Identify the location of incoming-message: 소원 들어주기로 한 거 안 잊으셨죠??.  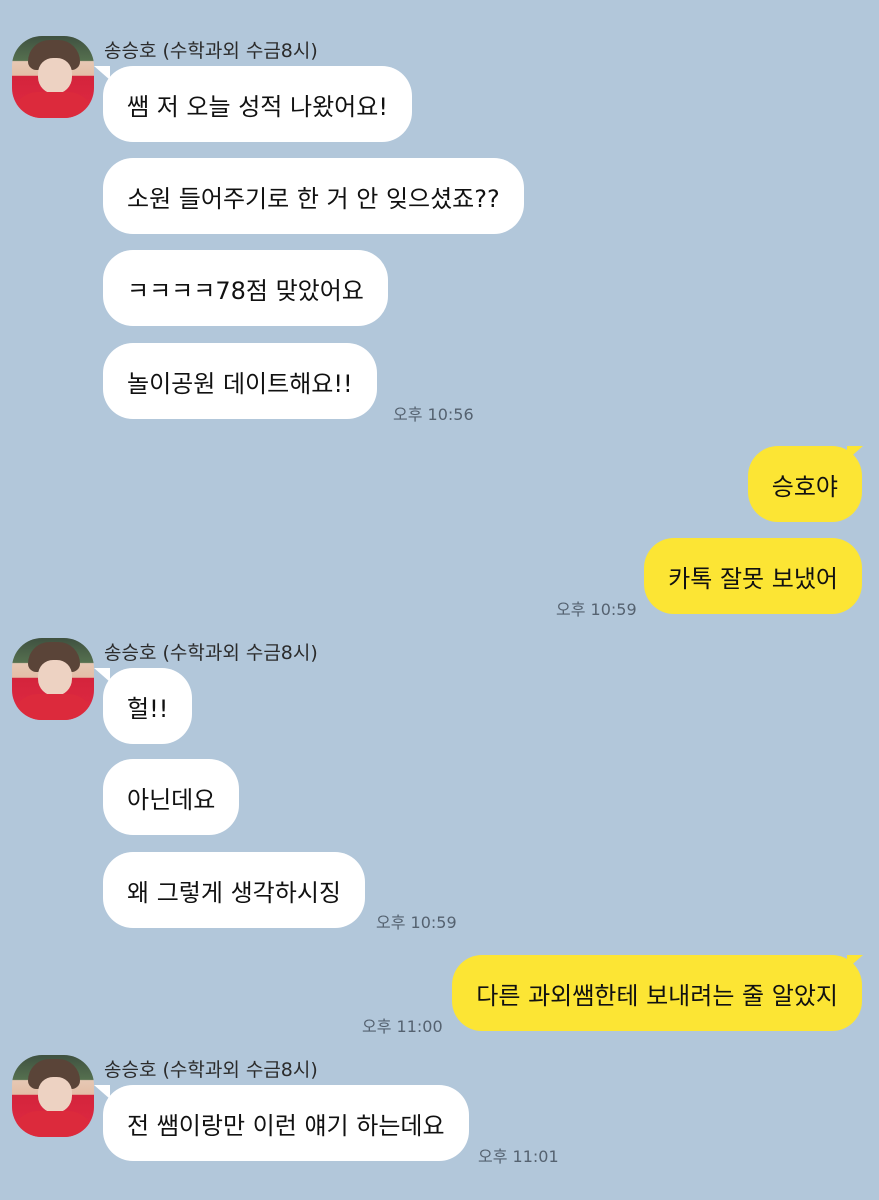
(313, 196).